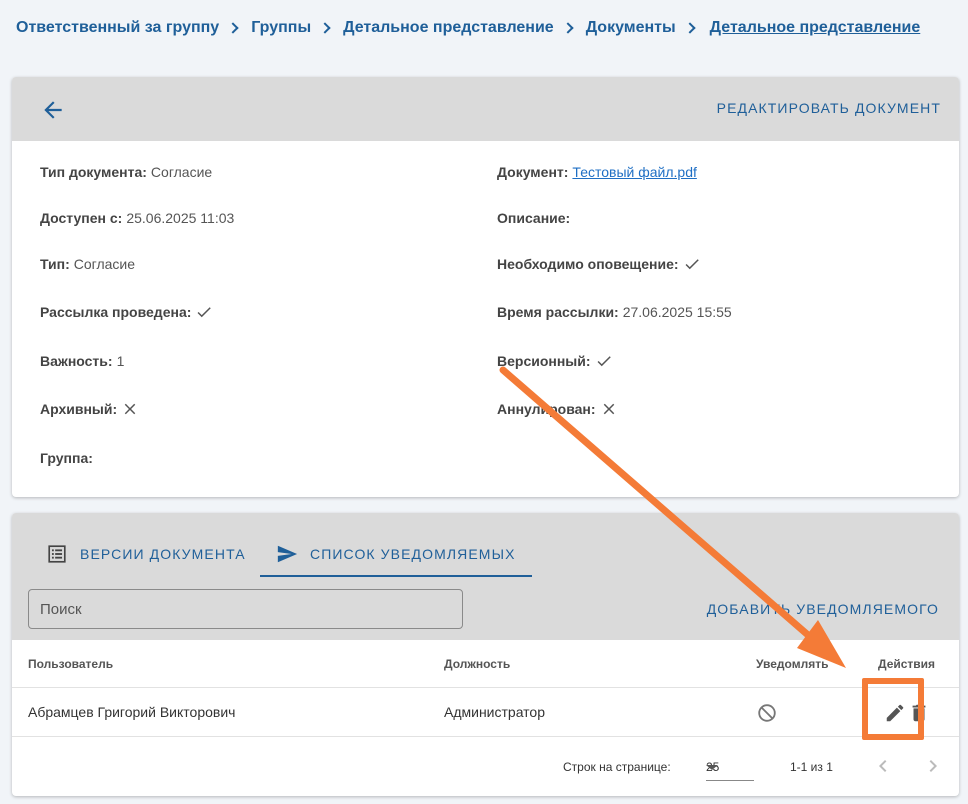  Describe the element at coordinates (677, 312) in the screenshot. I see `field-value: 27.06.2025 15:55` at that location.